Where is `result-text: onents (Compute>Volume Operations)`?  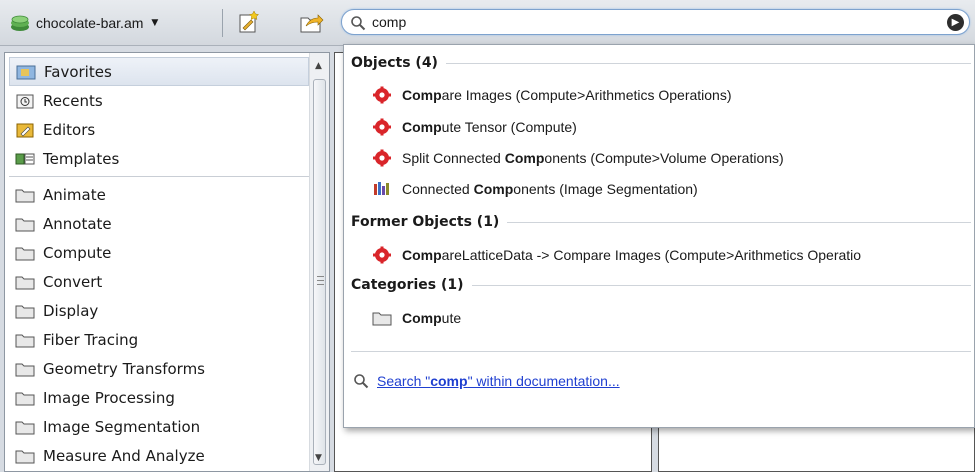
result-text: onents (Compute>Volume Operations) is located at coordinates (664, 158).